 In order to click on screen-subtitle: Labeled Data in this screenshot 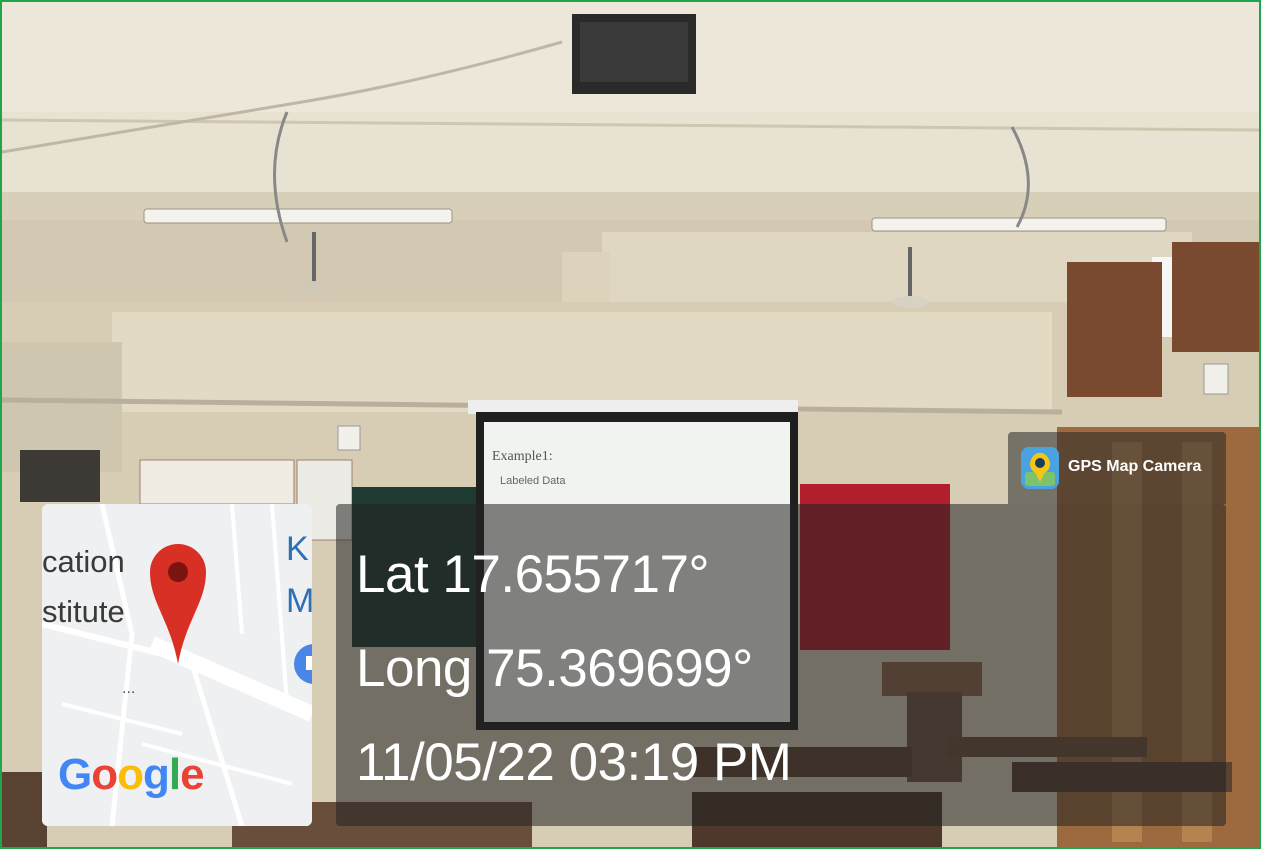, I will do `click(533, 481)`.